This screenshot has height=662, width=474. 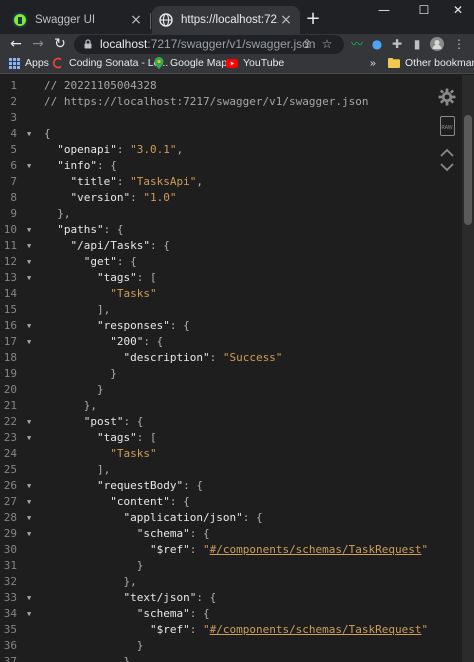 What do you see at coordinates (447, 165) in the screenshot?
I see `chevron-down-icon` at bounding box center [447, 165].